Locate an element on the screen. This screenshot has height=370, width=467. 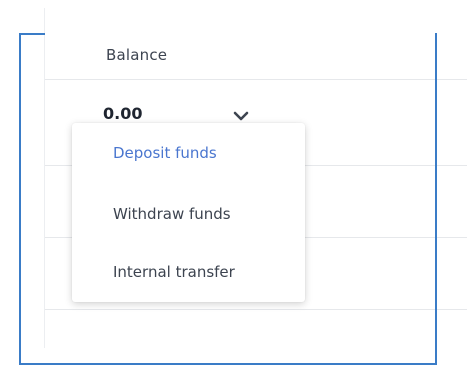
menu-item-label: Internal transfer is located at coordinates (174, 272).